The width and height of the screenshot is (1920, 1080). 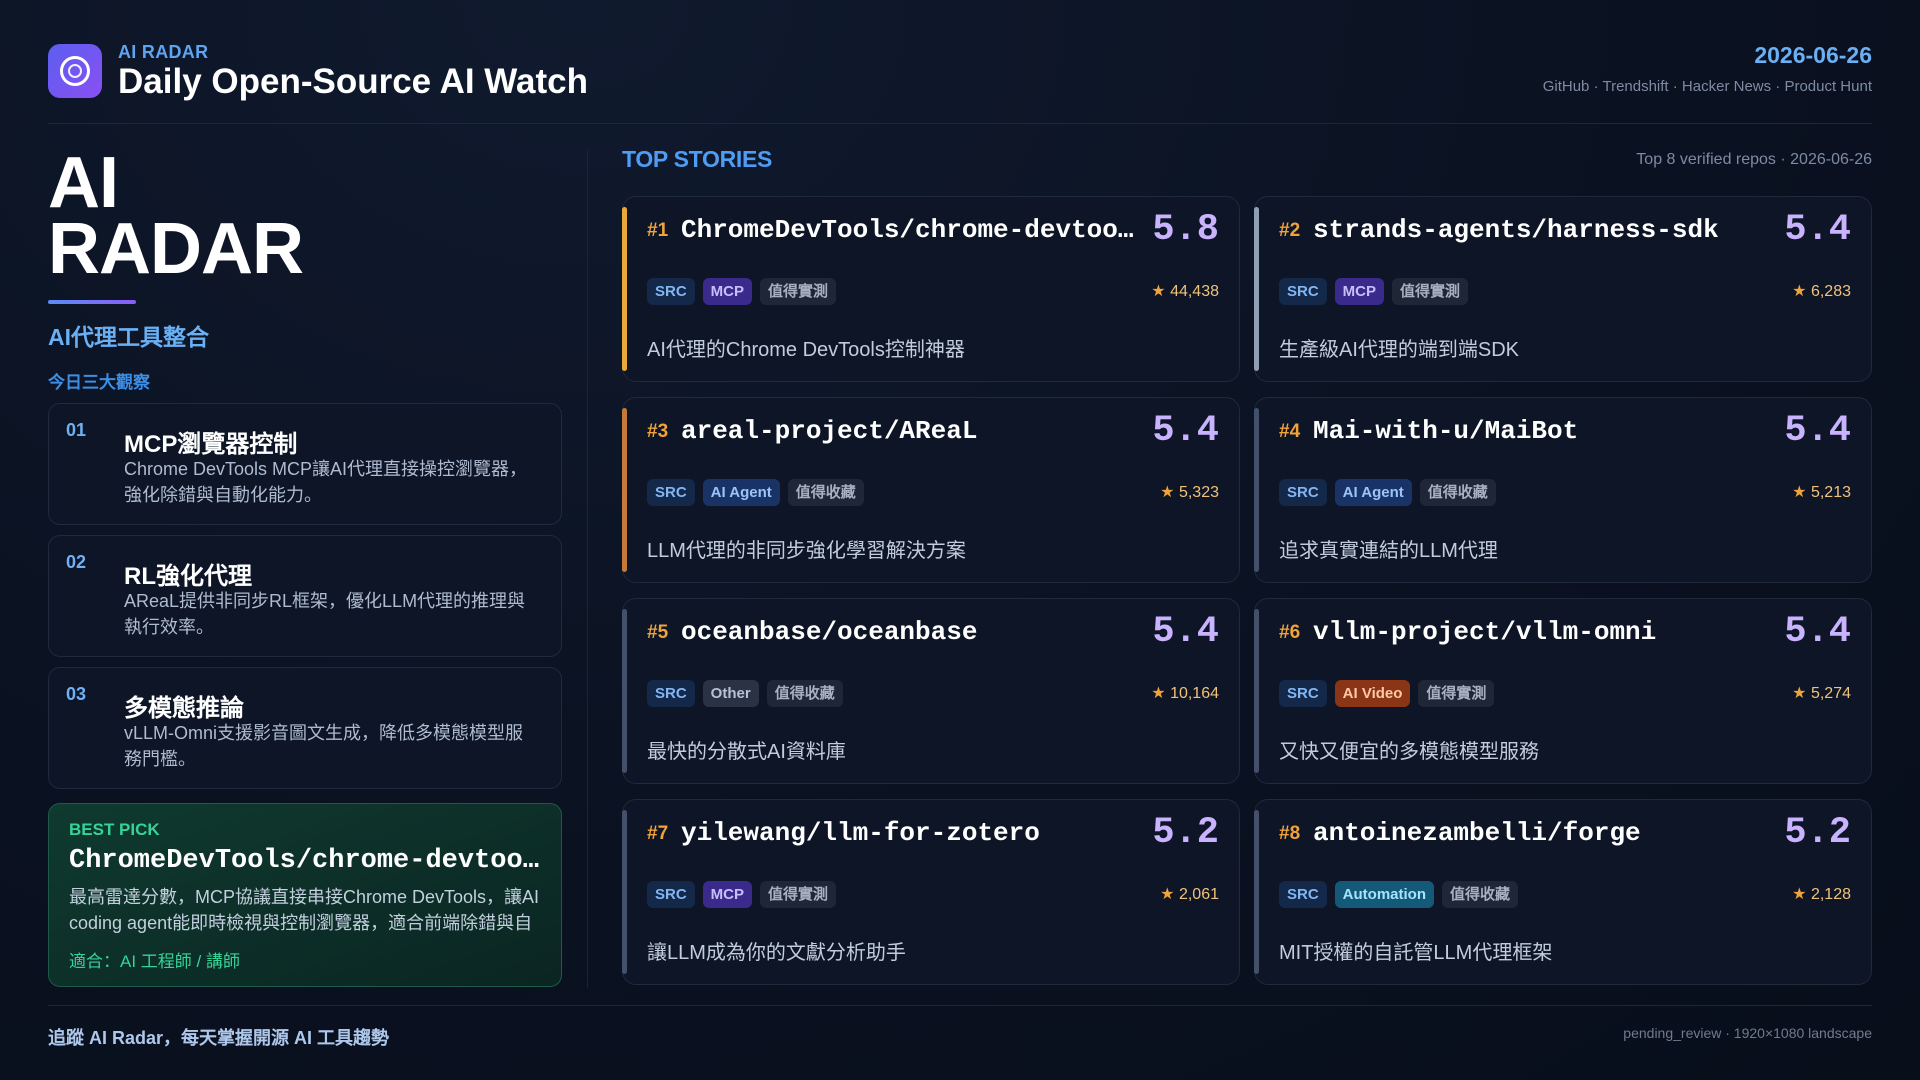 What do you see at coordinates (1185, 291) in the screenshot?
I see `story-stars: ★ 44,438` at bounding box center [1185, 291].